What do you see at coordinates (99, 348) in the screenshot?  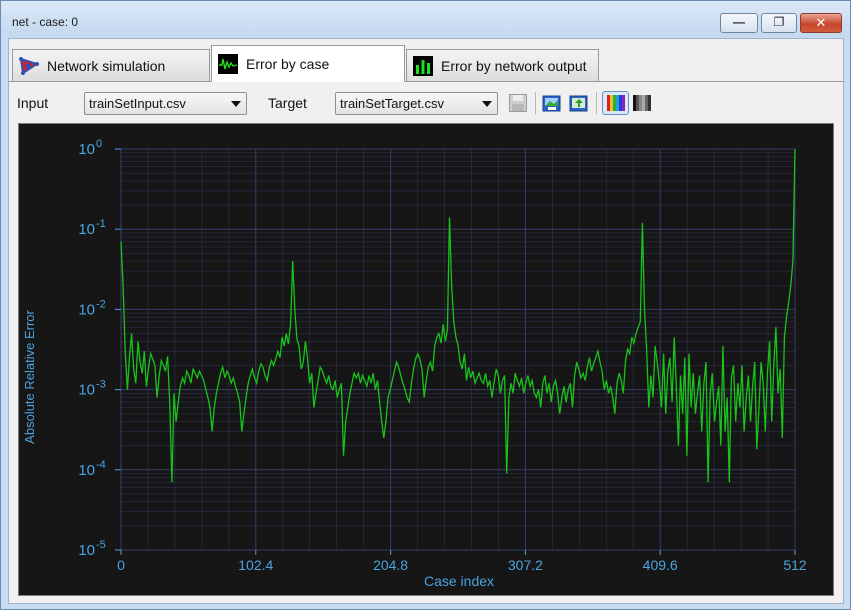 I see `y-axis: 10 010 -110 -210 -310 -410 -5` at bounding box center [99, 348].